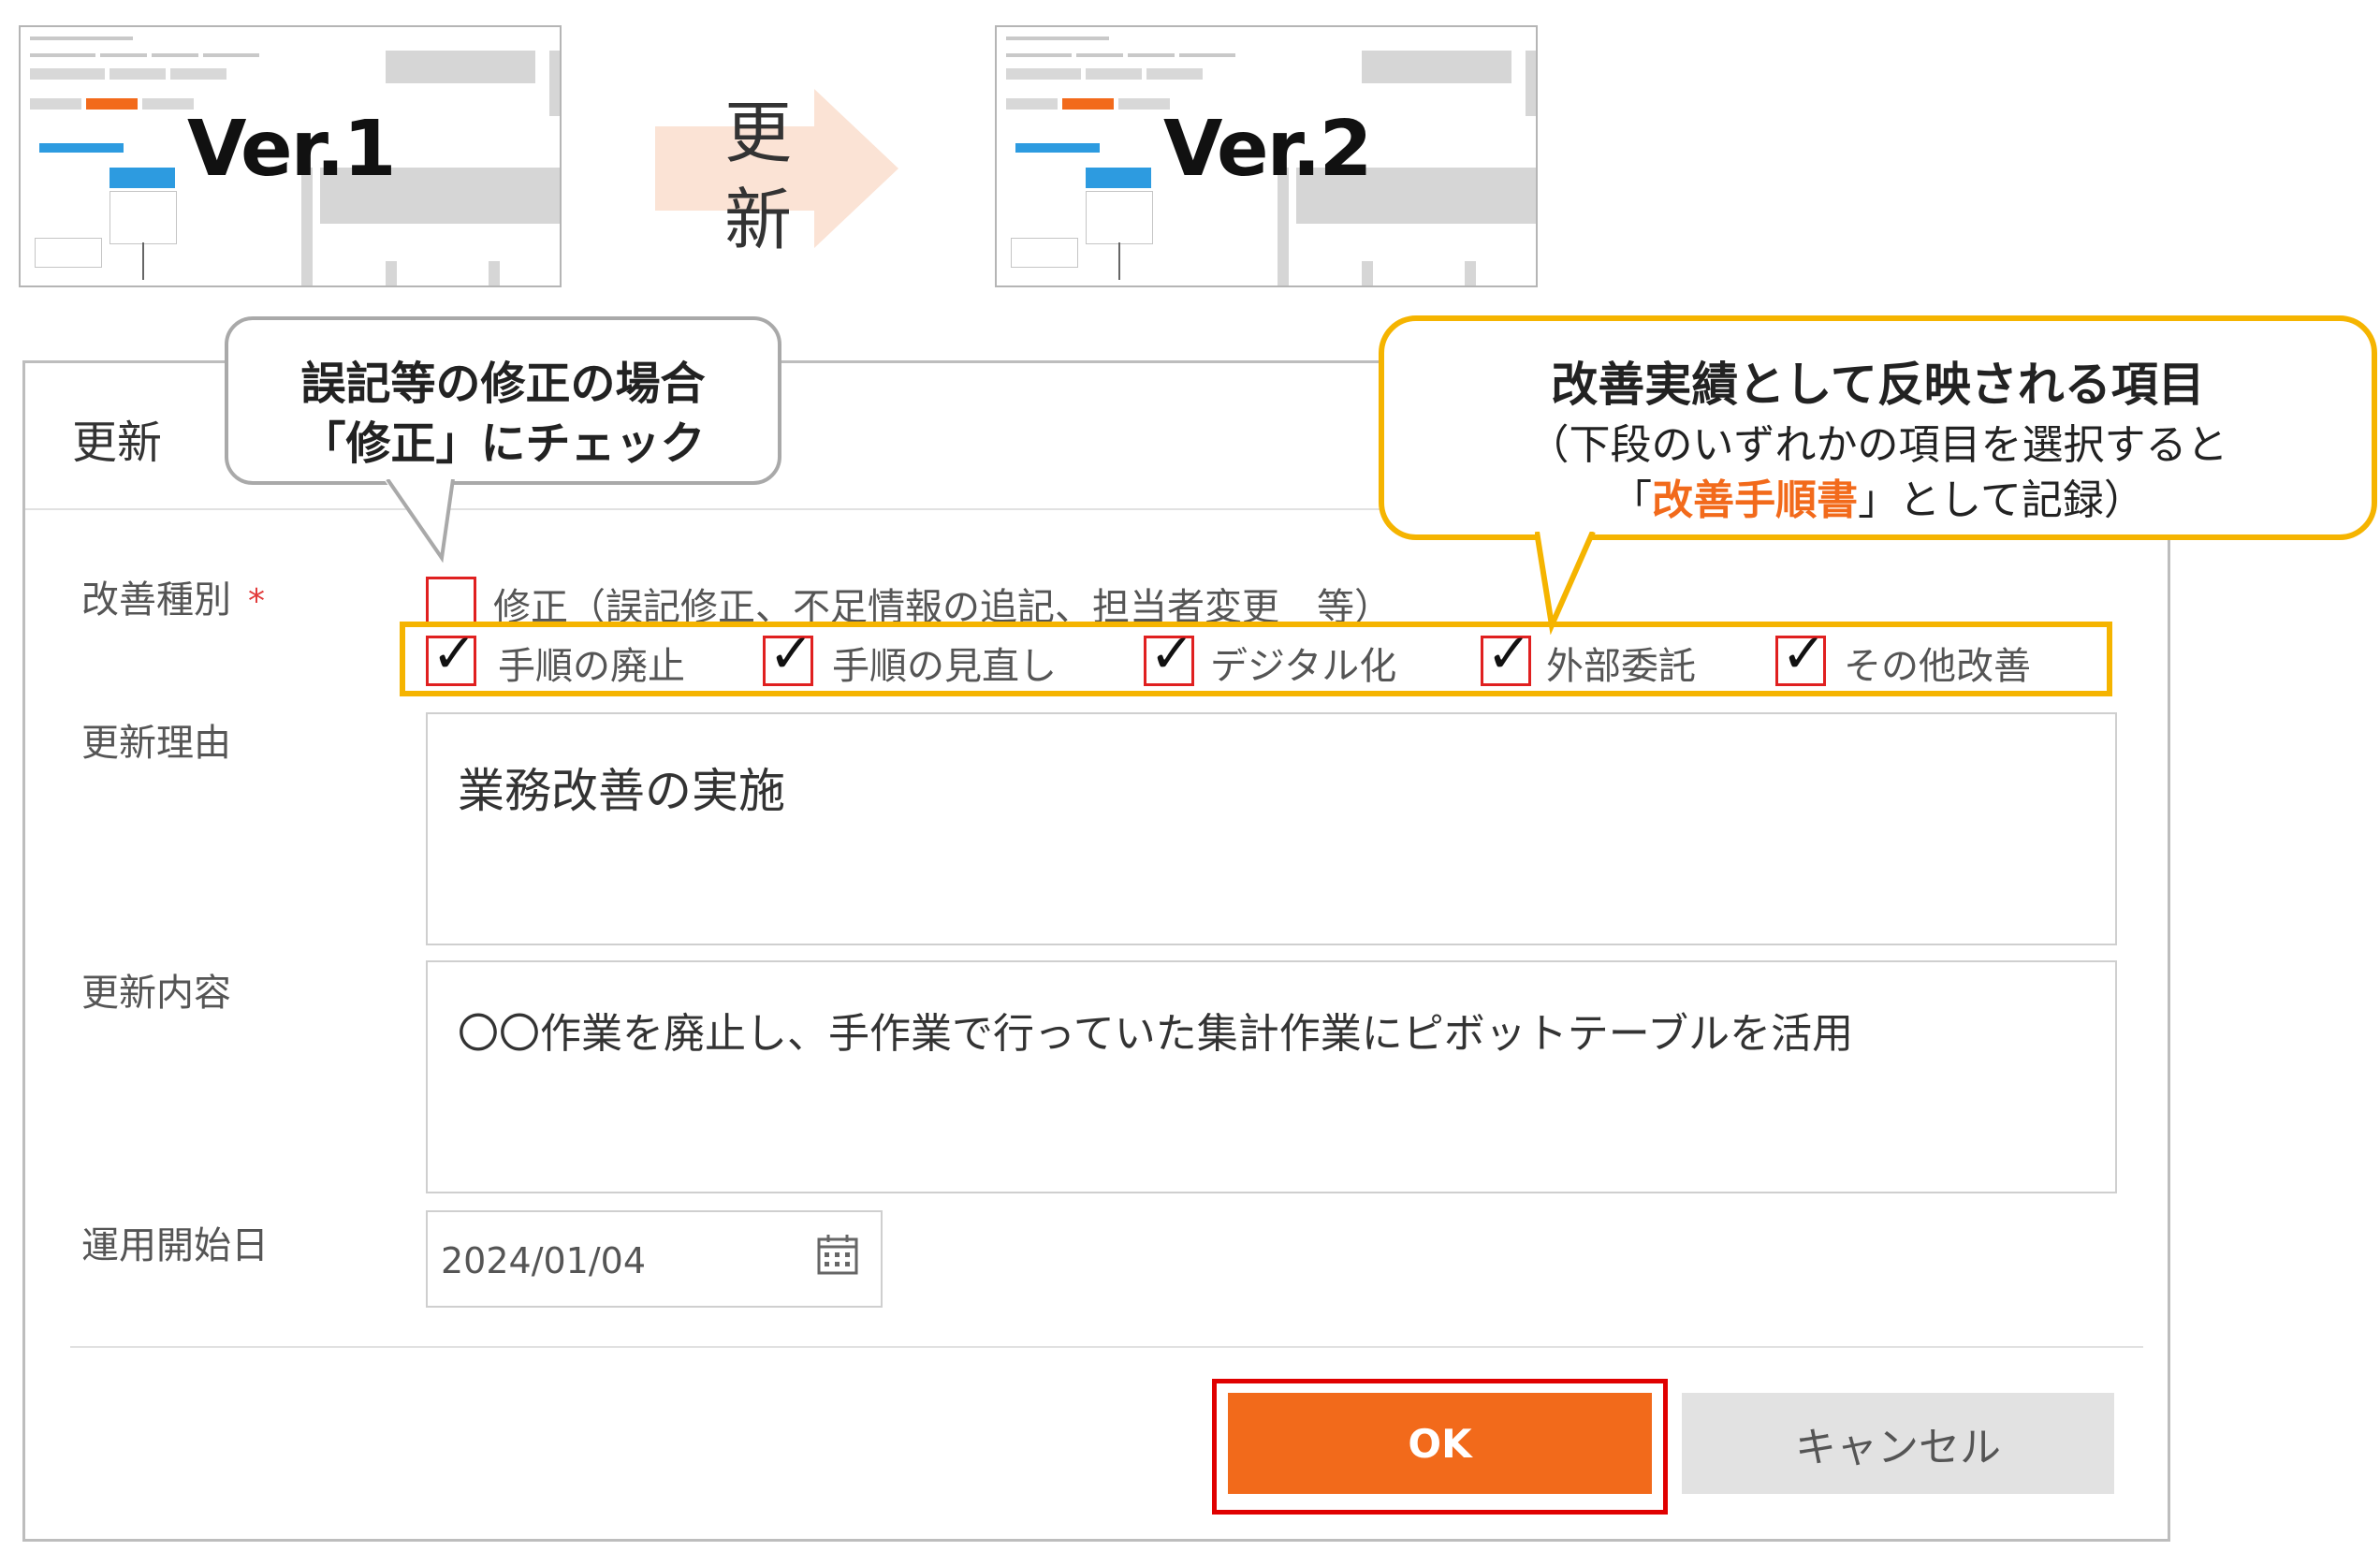  I want to click on correction-callout-line1: 誤記等の修正の場合, so click(503, 384).